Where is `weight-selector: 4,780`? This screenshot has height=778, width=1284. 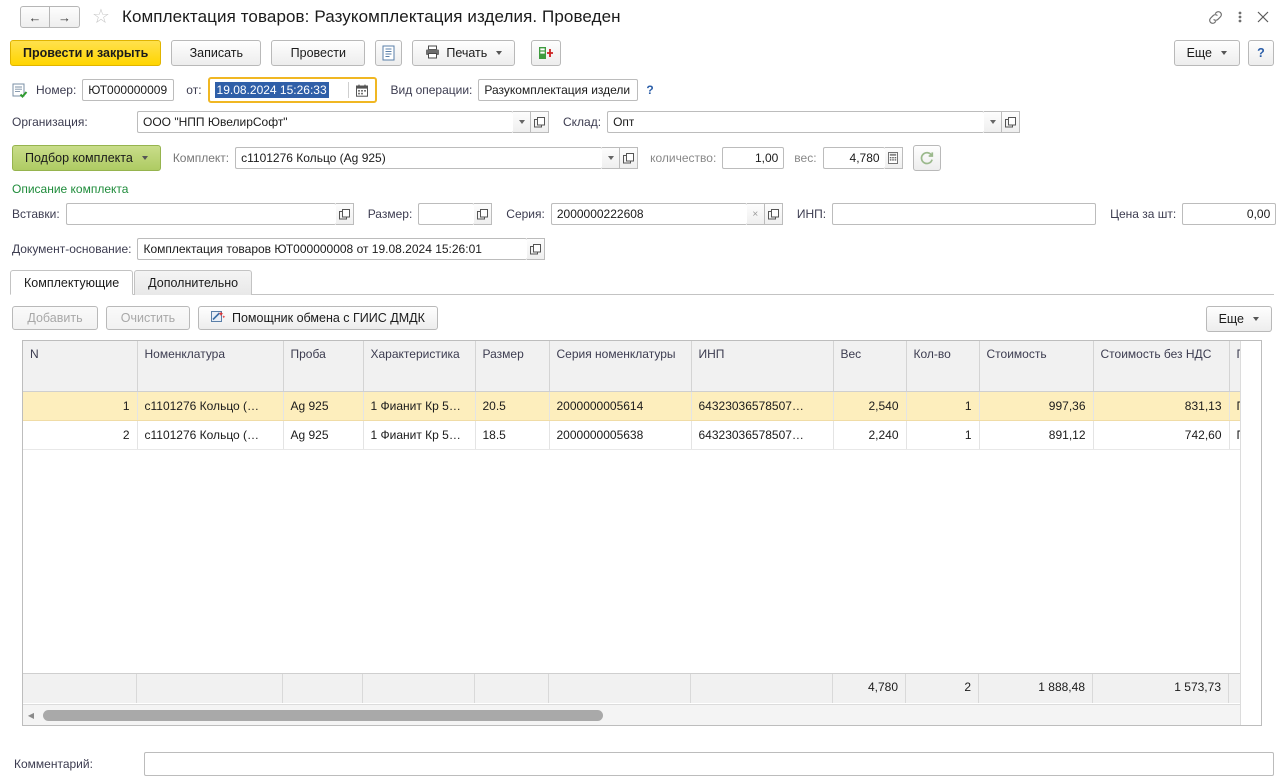 weight-selector: 4,780 is located at coordinates (862, 158).